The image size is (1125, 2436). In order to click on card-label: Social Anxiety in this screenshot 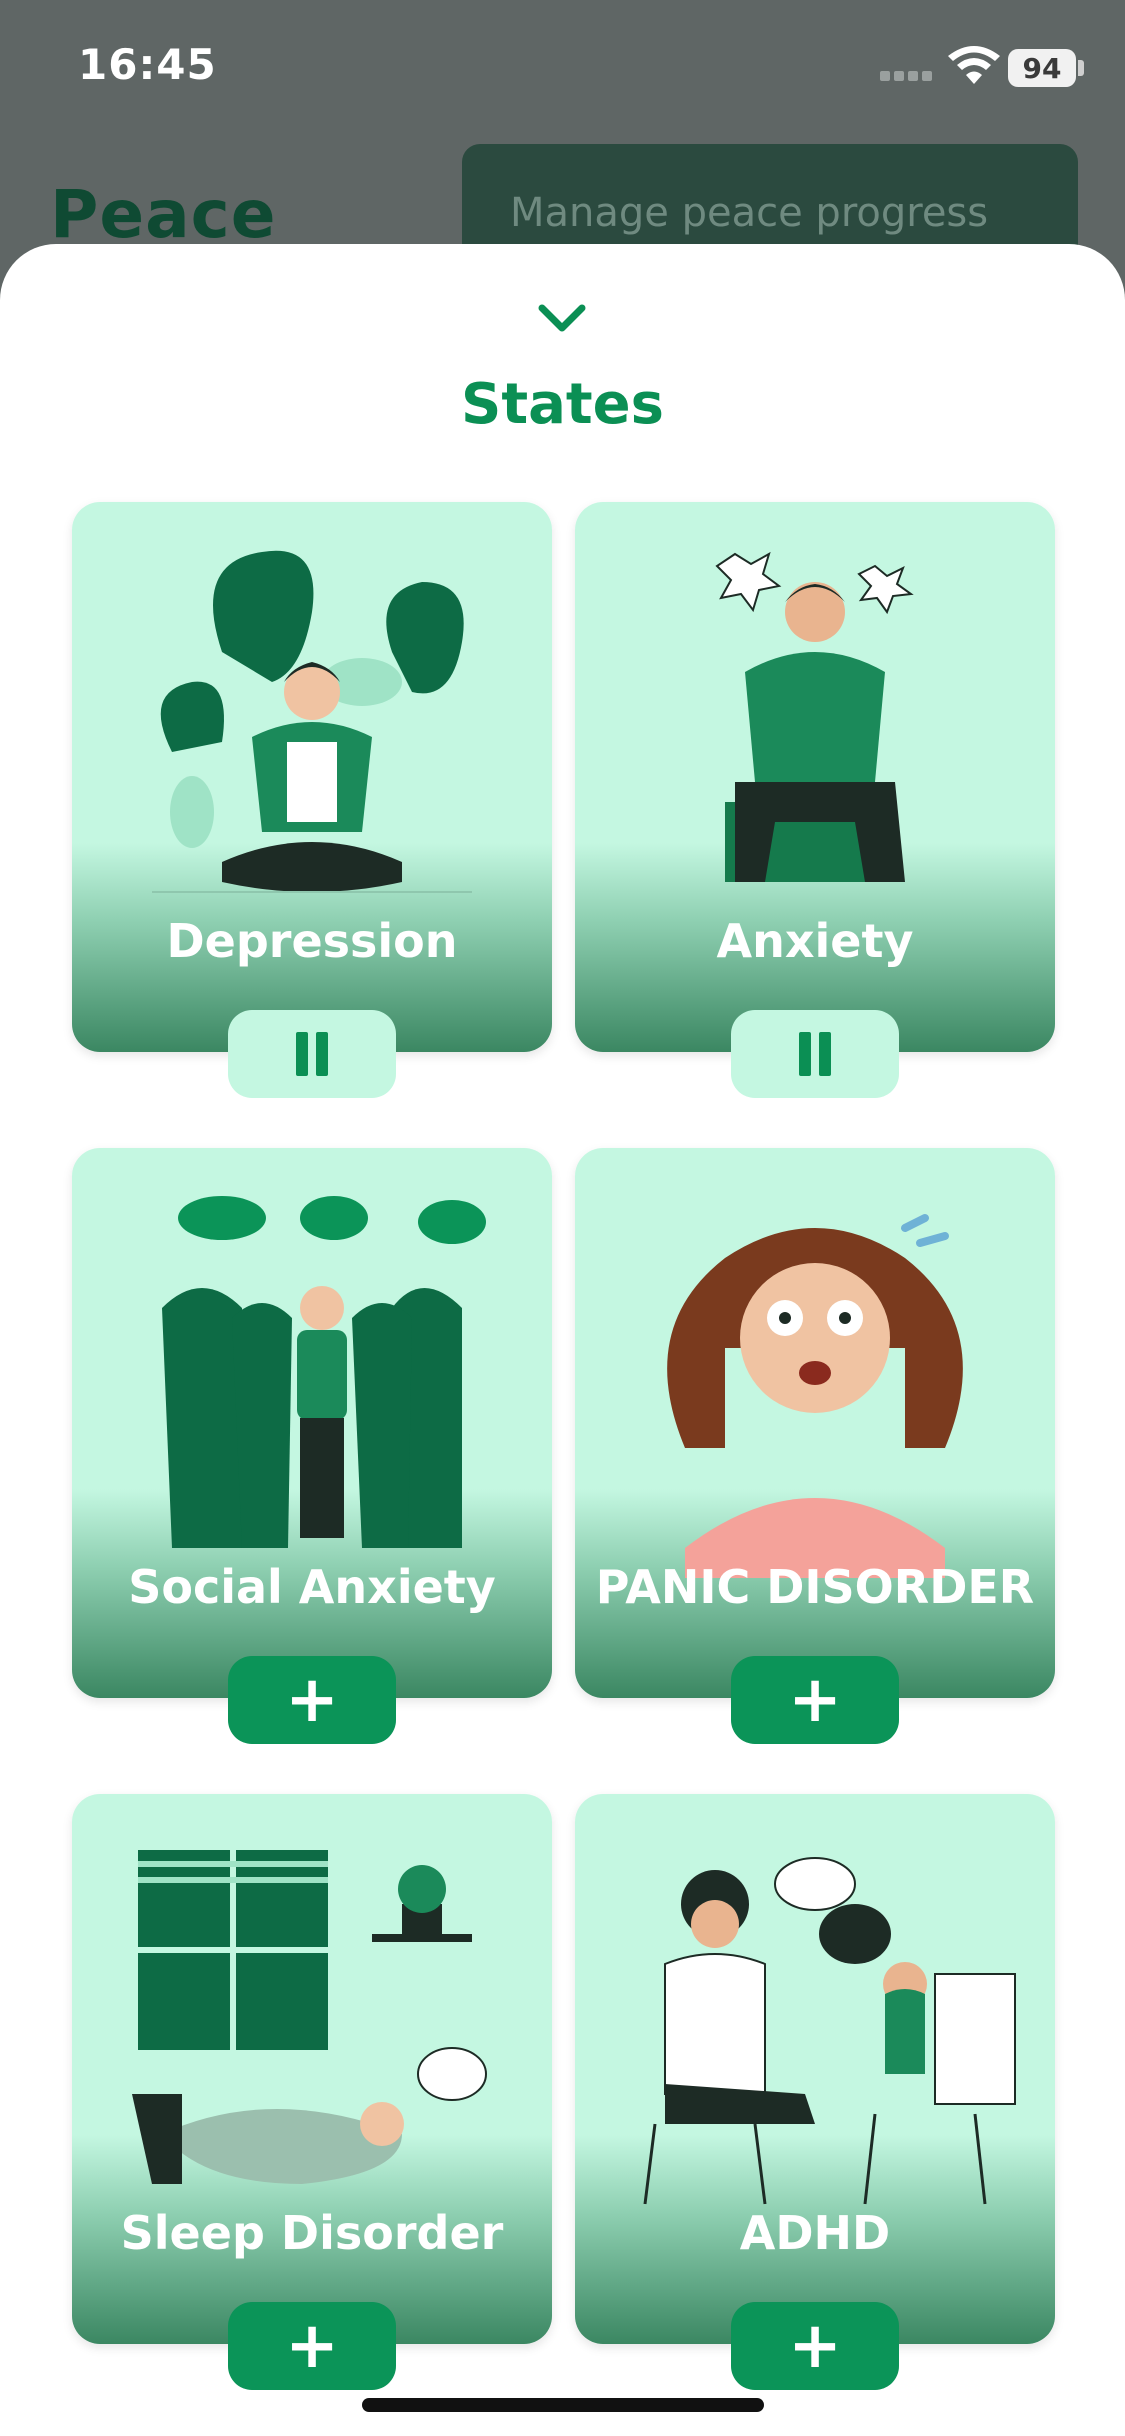, I will do `click(312, 1587)`.